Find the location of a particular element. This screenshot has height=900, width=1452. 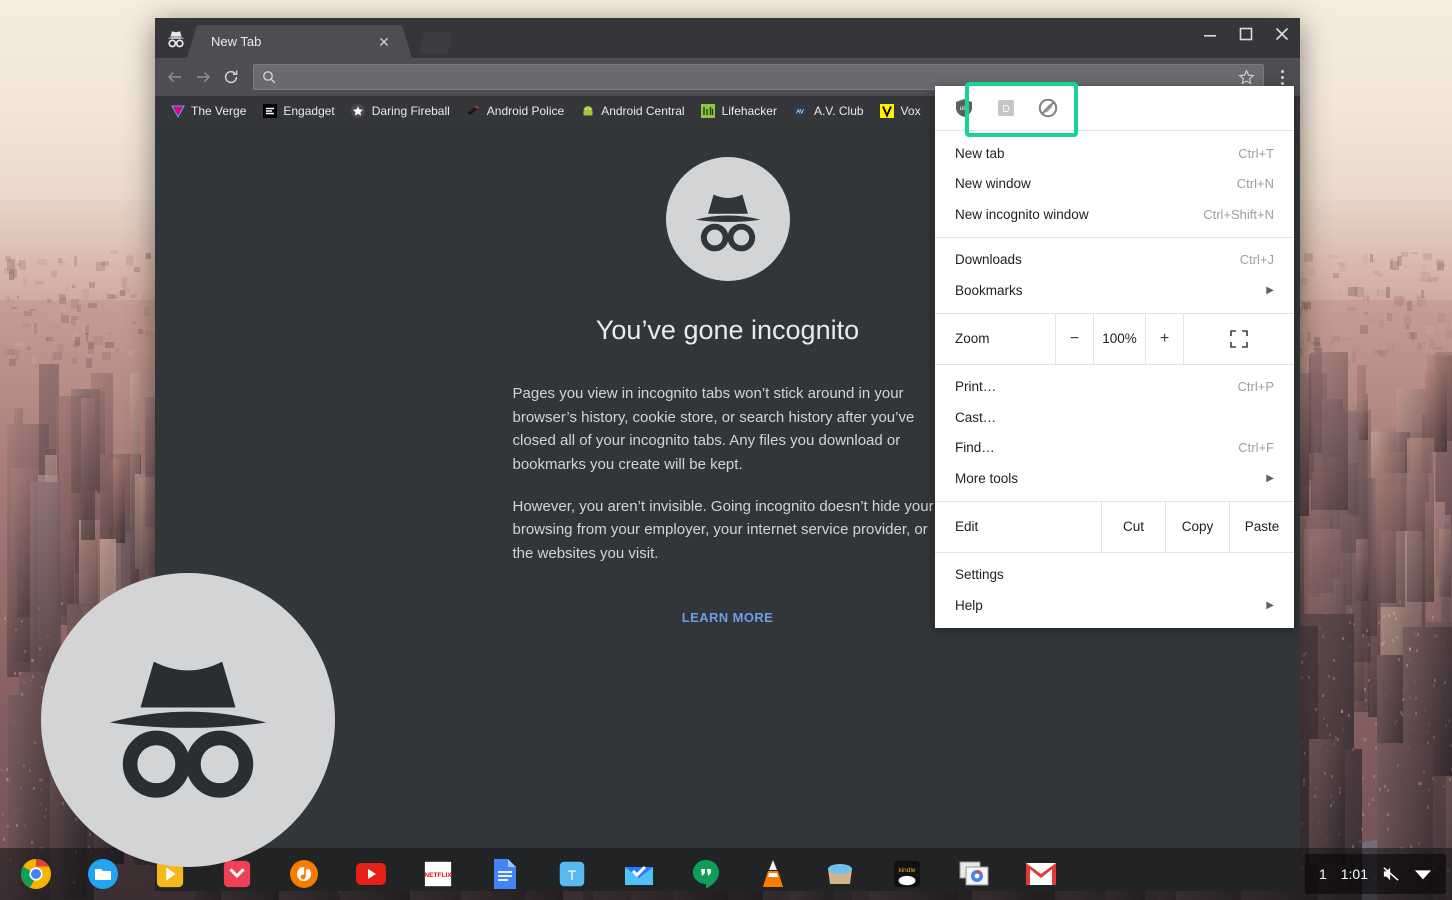

todoist-app-icon: T is located at coordinates (572, 874).